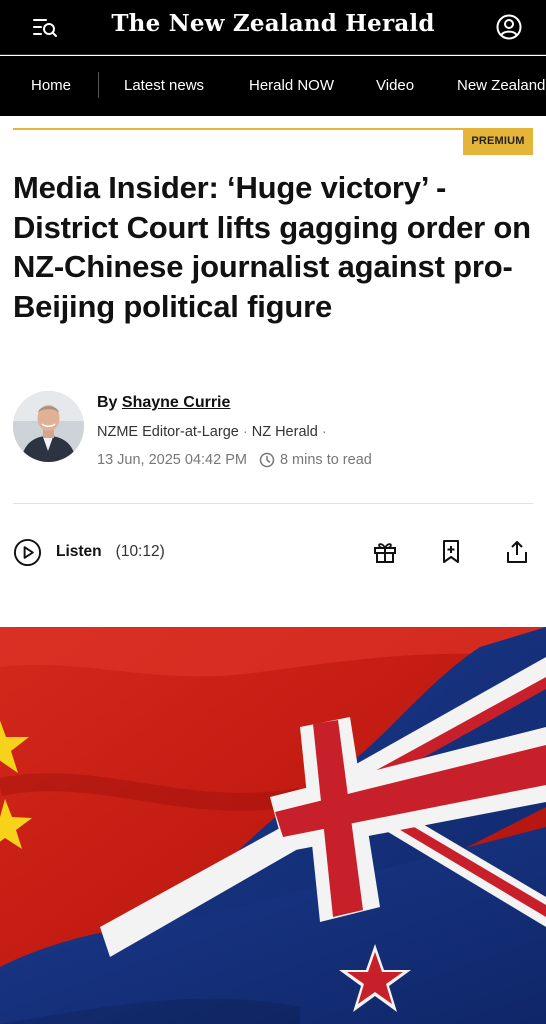  I want to click on listen-label: Listen, so click(79, 551).